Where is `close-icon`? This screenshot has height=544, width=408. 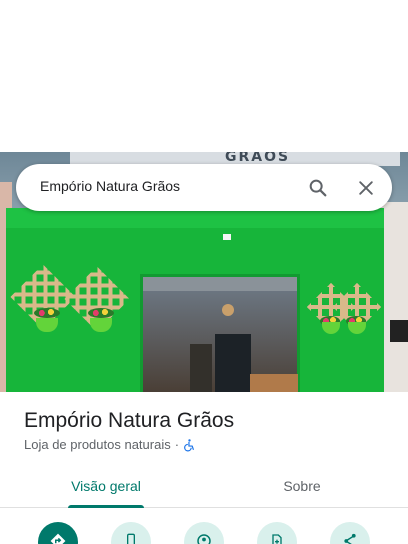
close-icon is located at coordinates (366, 188).